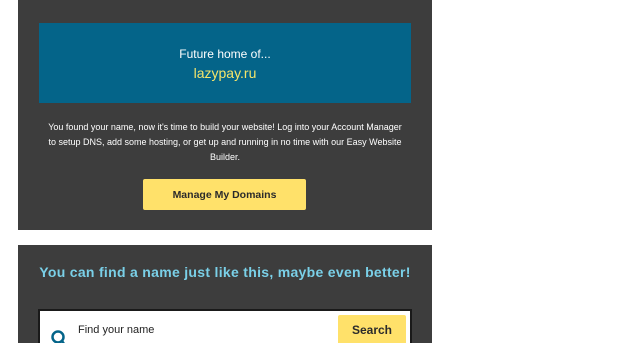 The width and height of the screenshot is (620, 343). I want to click on search-box: Search, so click(225, 326).